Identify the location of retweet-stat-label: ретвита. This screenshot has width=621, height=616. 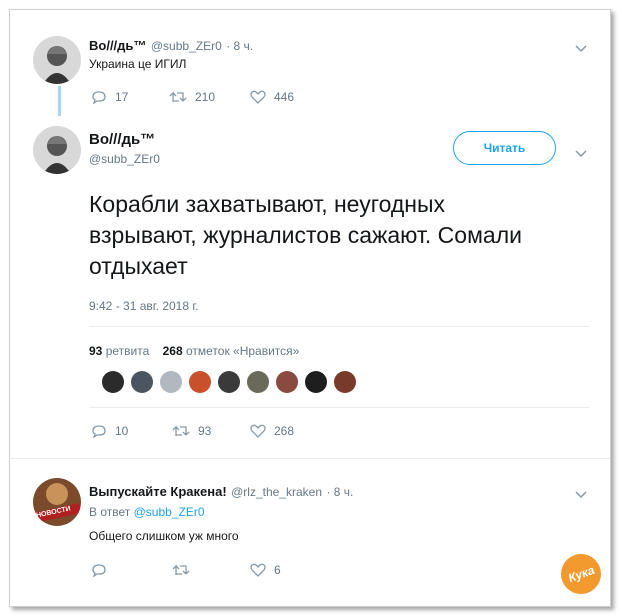
(128, 351).